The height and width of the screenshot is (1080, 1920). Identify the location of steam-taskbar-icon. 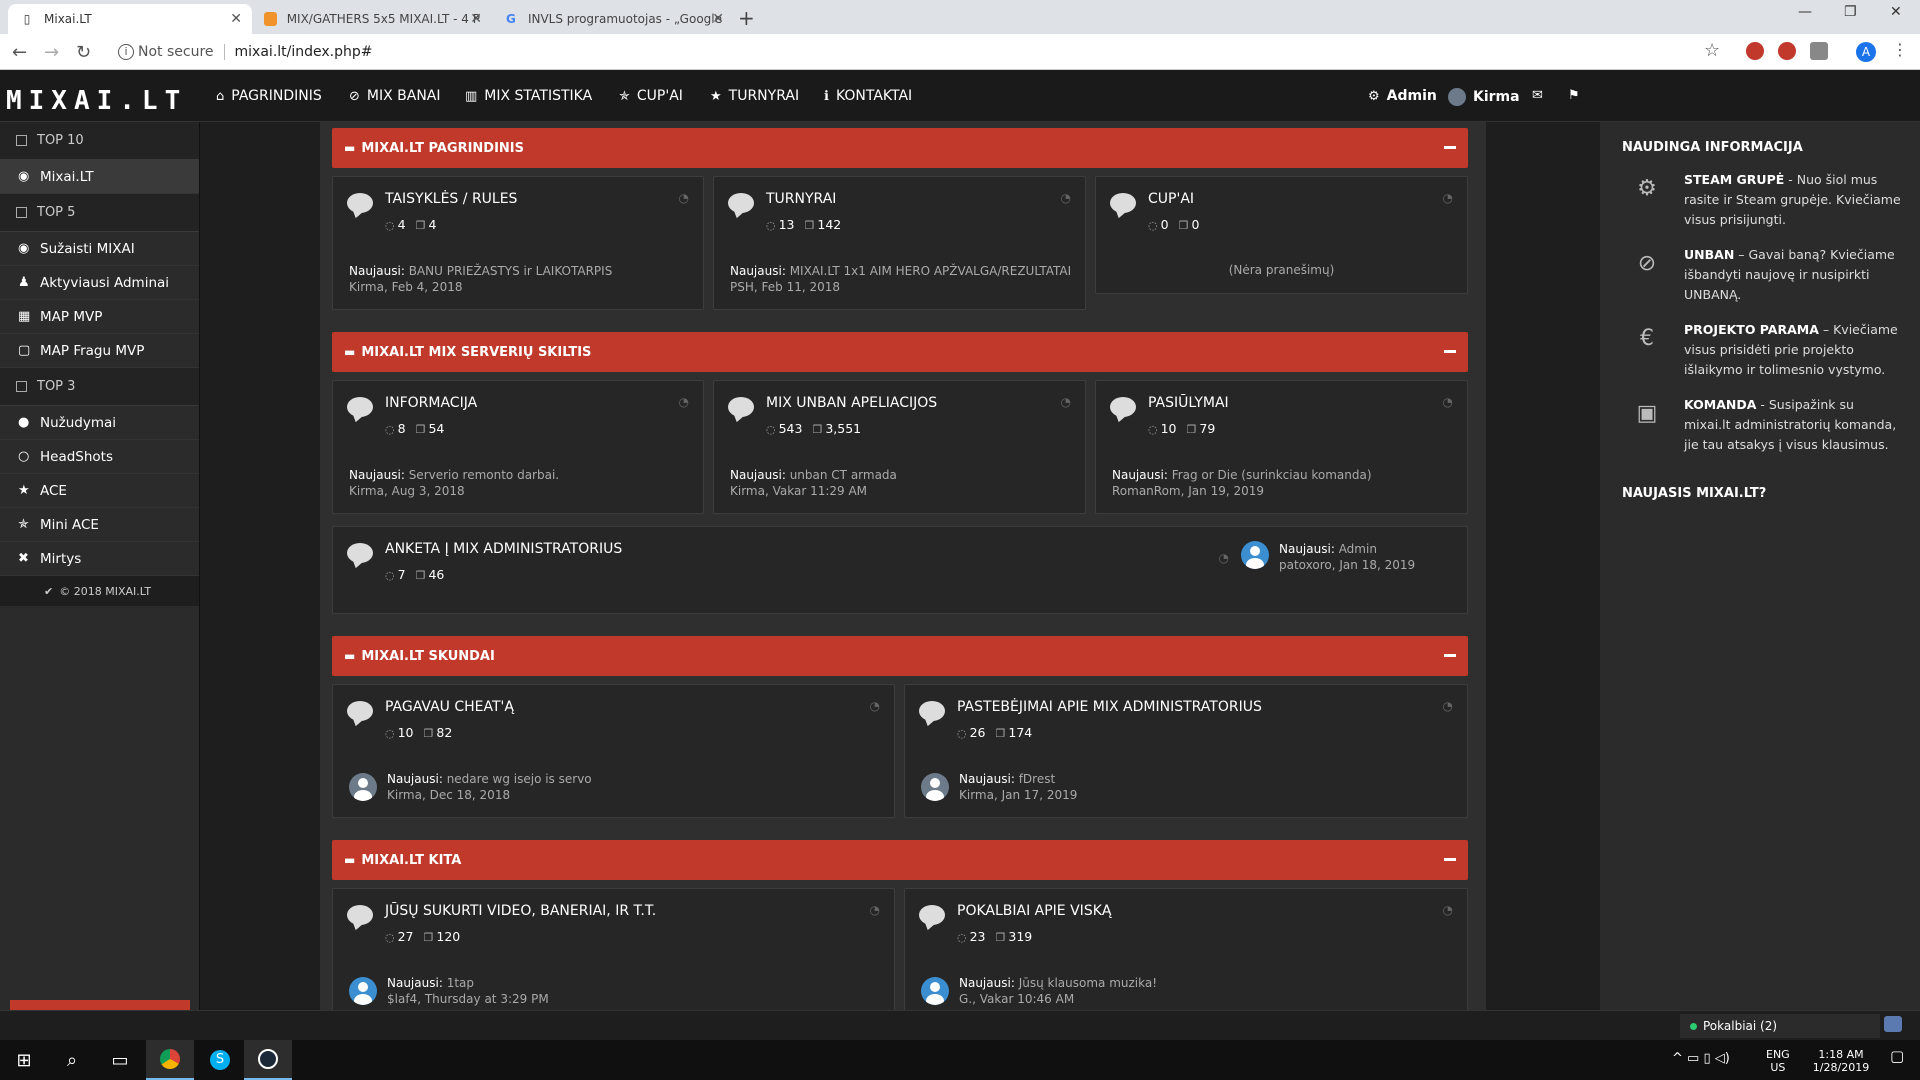
(268, 1060).